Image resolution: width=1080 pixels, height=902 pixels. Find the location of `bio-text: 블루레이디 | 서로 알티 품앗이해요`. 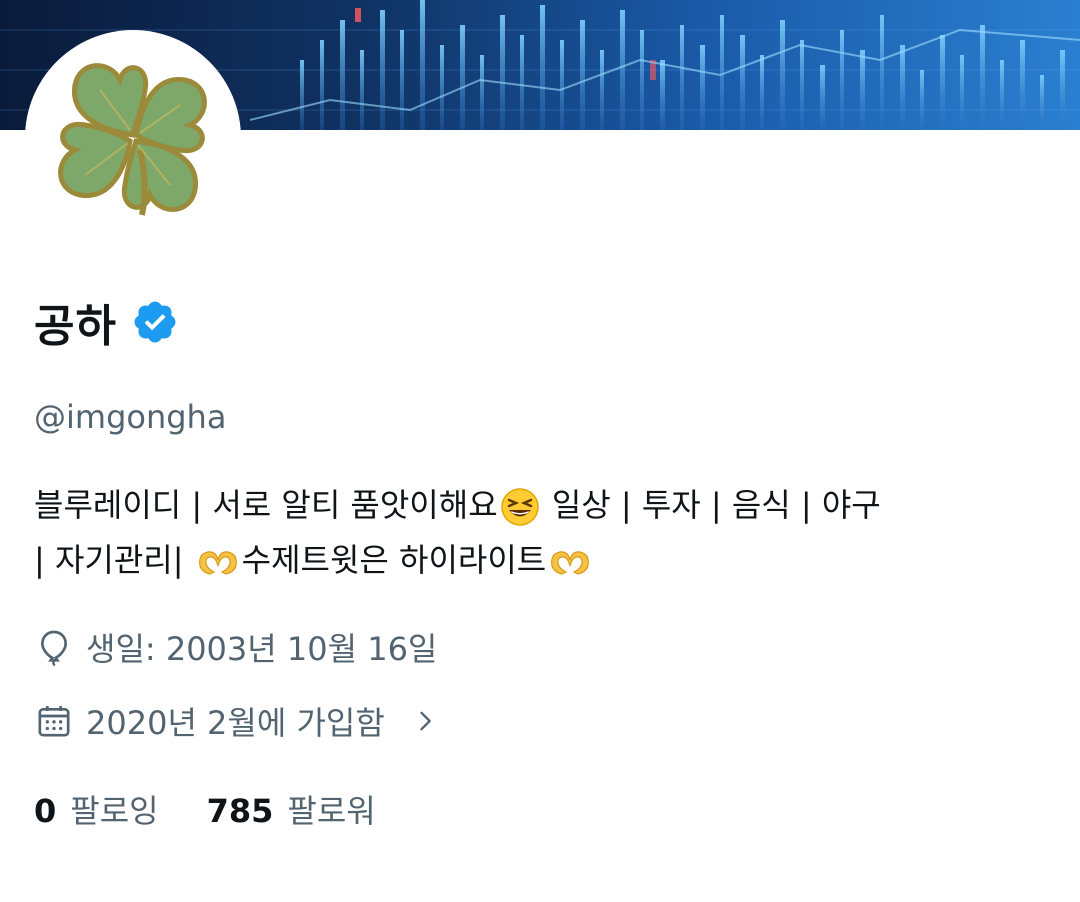

bio-text: 블루레이디 | 서로 알티 품앗이해요 is located at coordinates (266, 505).